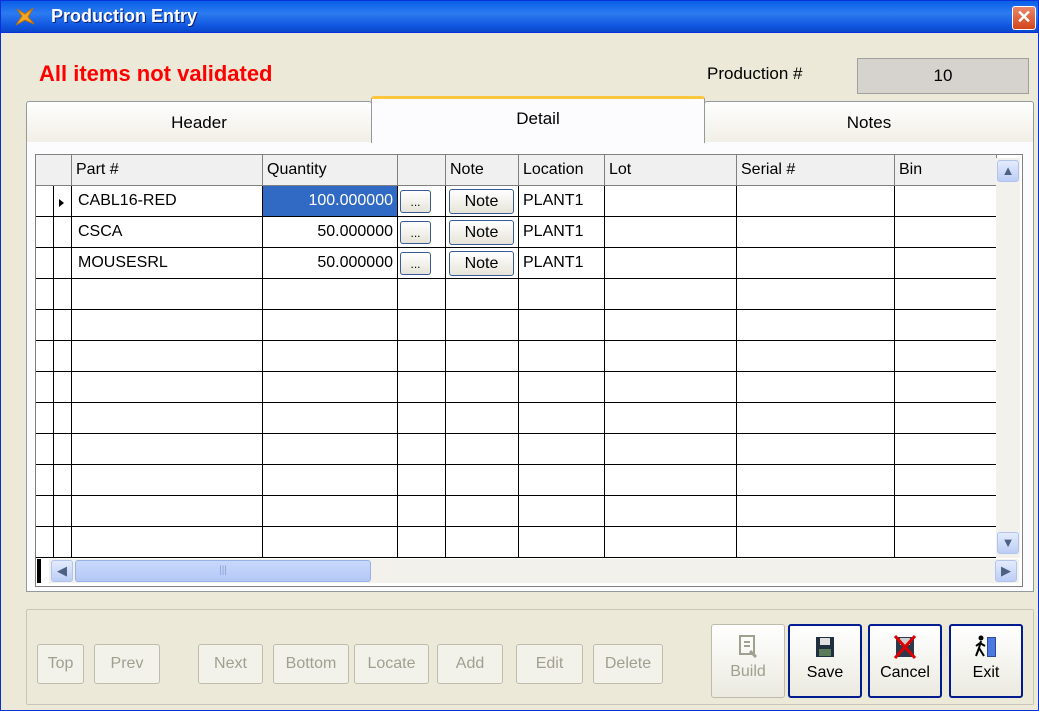 The height and width of the screenshot is (711, 1039). Describe the element at coordinates (562, 201) in the screenshot. I see `cell-location: PLANT1` at that location.